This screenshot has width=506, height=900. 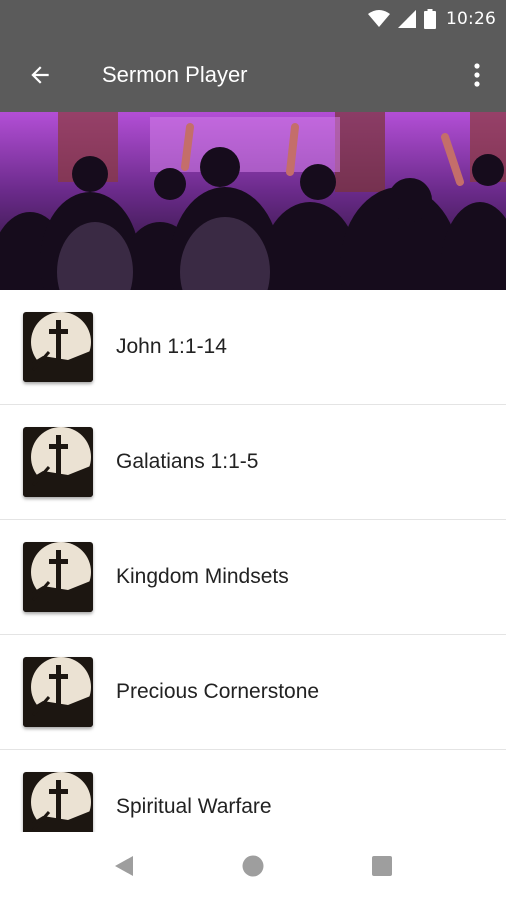 I want to click on back-triangle-icon, so click(x=124, y=866).